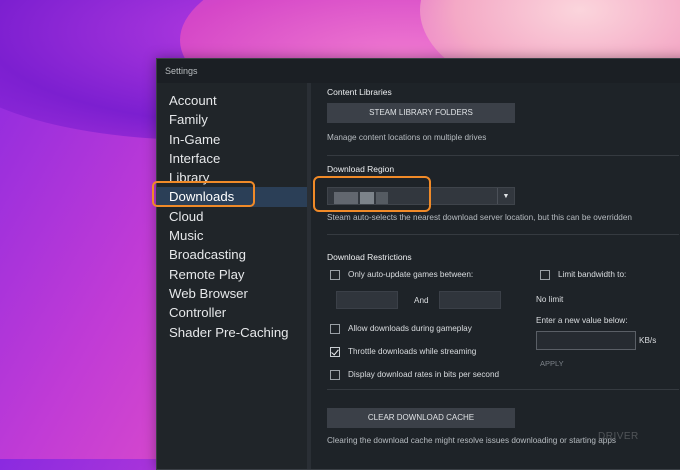 This screenshot has width=680, height=470. Describe the element at coordinates (232, 293) in the screenshot. I see `sidebar-item-web-browser: Web Browser` at that location.